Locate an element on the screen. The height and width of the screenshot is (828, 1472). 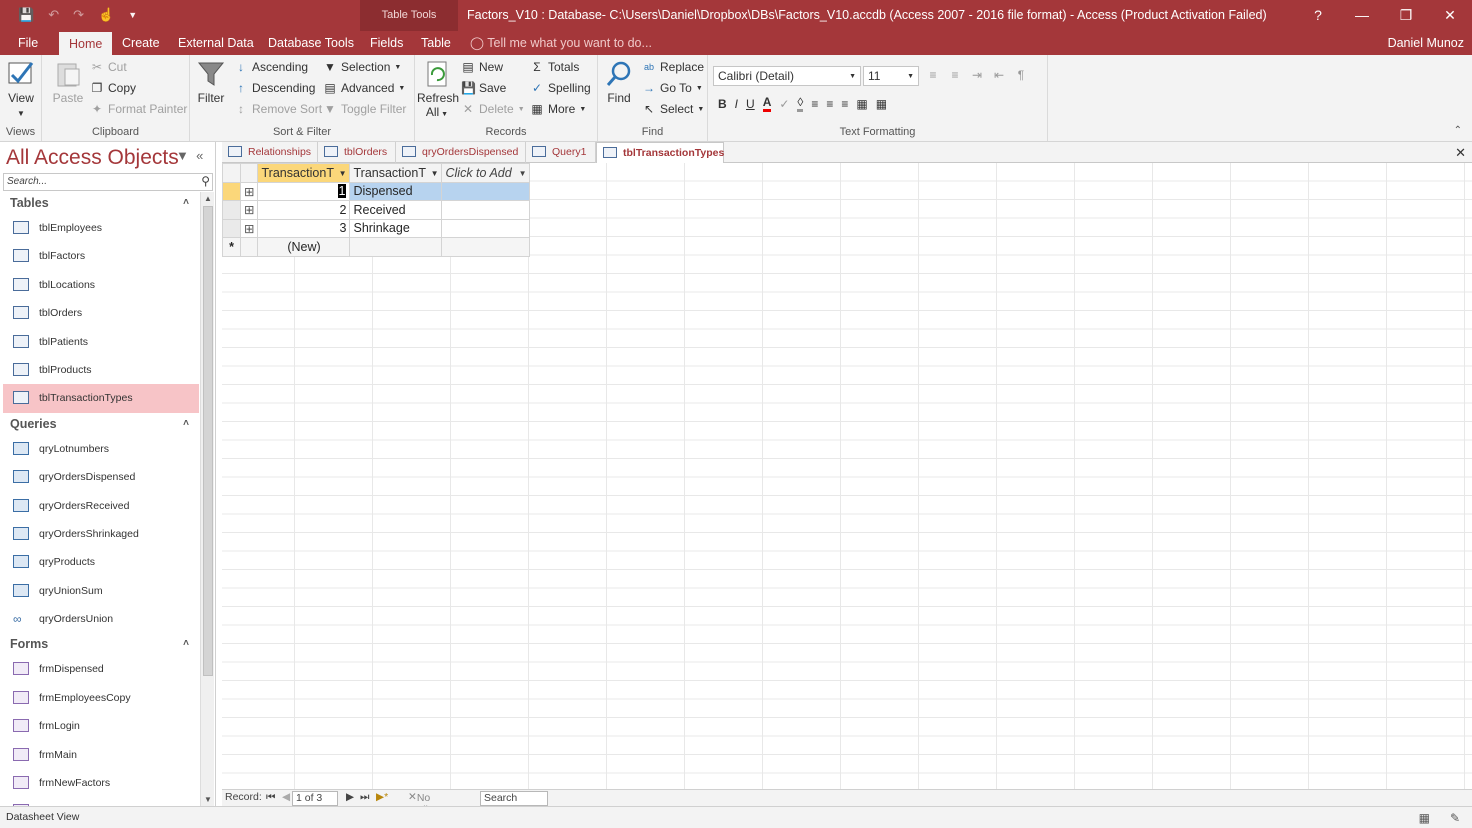
nav-item-qryordersreceived: qryOrdersReceived is located at coordinates (101, 506).